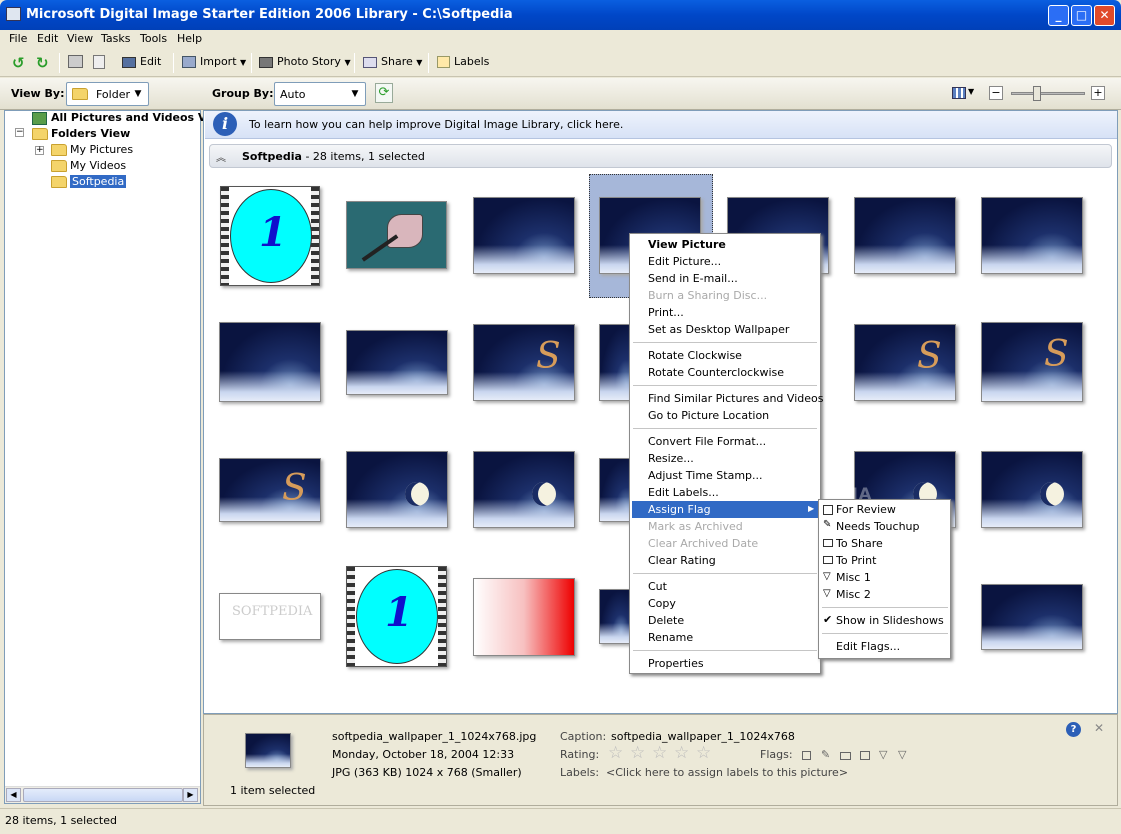  What do you see at coordinates (42, 63) in the screenshot?
I see `rotate-cw-icon: ↻` at bounding box center [42, 63].